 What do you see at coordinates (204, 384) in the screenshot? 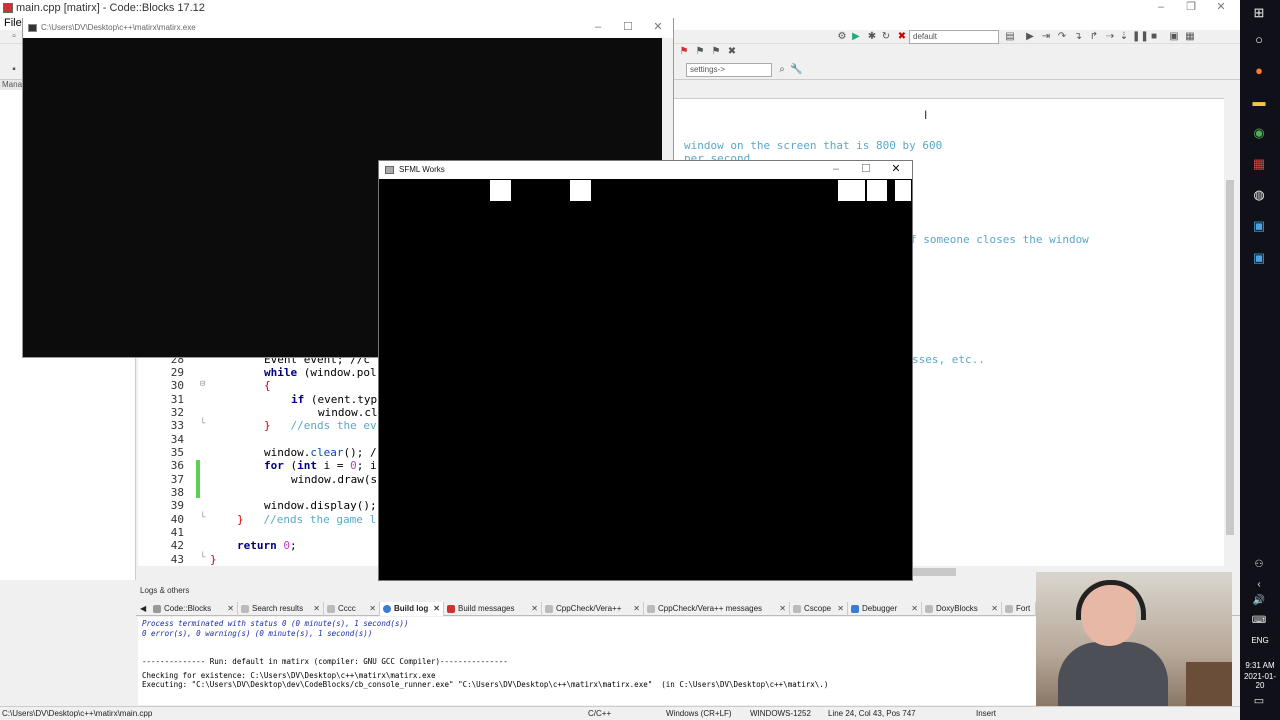
I see `fold-marker-icon: ⊟` at bounding box center [204, 384].